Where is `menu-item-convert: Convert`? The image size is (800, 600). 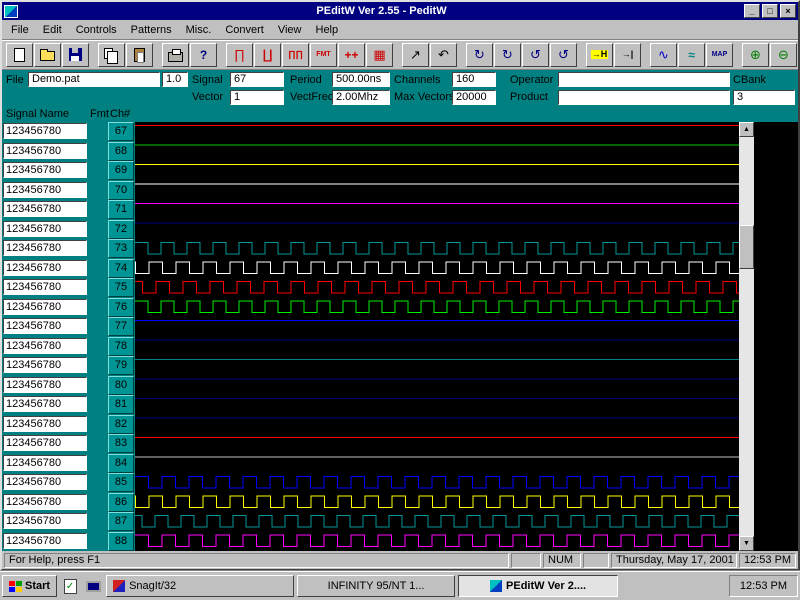
menu-item-convert: Convert is located at coordinates (244, 30).